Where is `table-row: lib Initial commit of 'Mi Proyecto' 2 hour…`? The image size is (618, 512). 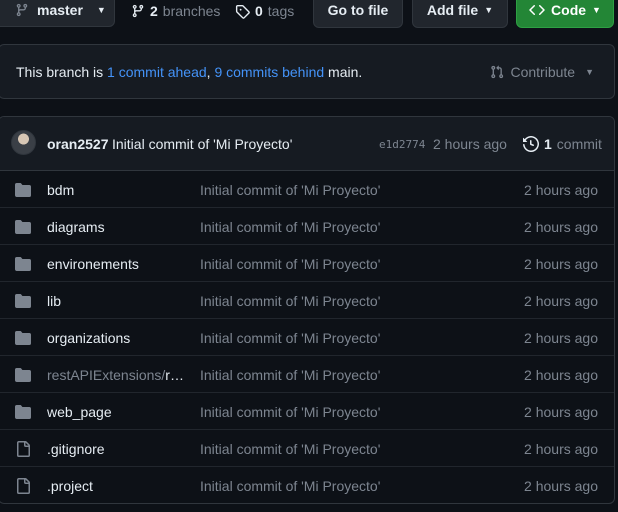 table-row: lib Initial commit of 'Mi Proyecto' 2 hour… is located at coordinates (307, 300).